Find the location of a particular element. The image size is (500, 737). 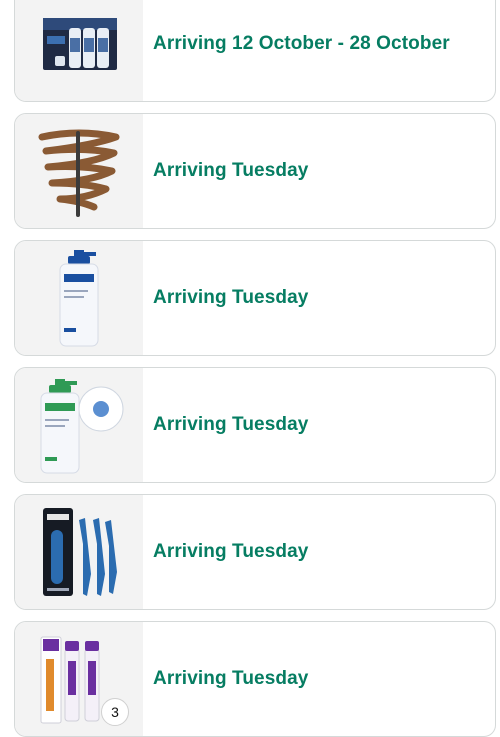

order-card: Arriving 12 October - 28 October is located at coordinates (255, 51).